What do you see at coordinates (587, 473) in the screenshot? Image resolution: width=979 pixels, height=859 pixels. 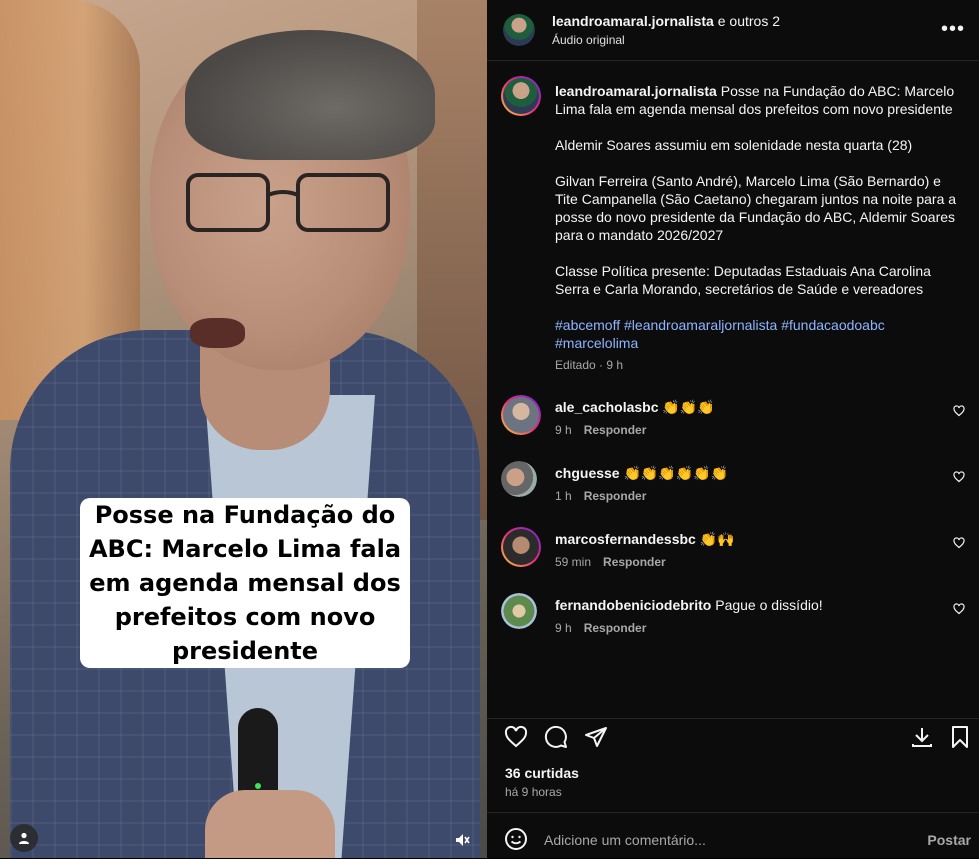 I see `comment-username: chguesse` at bounding box center [587, 473].